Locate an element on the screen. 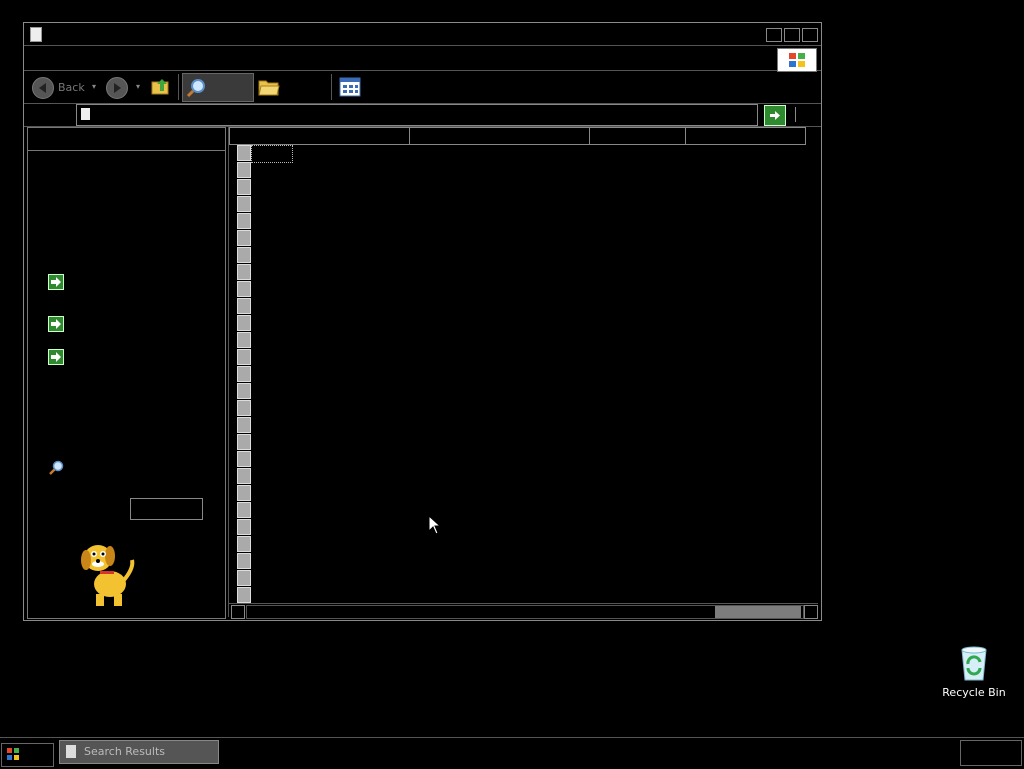 This screenshot has width=1024, height=769. search-dog-icon is located at coordinates (108, 574).